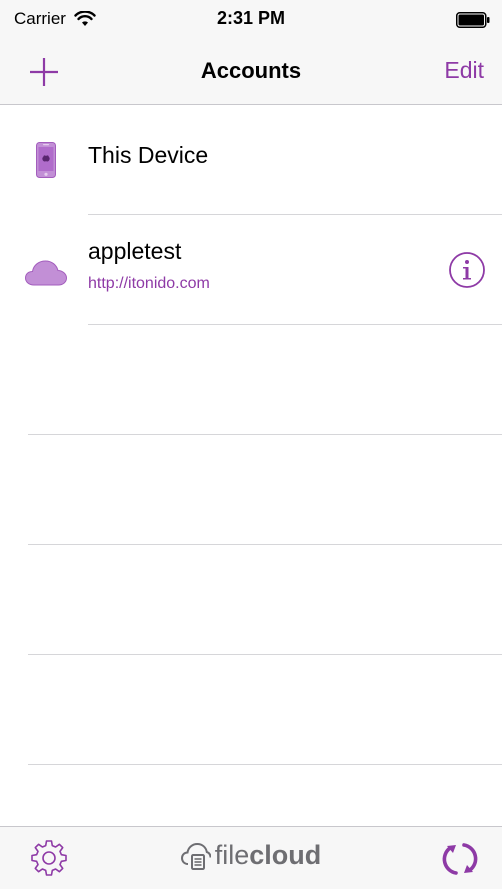  Describe the element at coordinates (46, 160) in the screenshot. I see `device-phone-icon` at that location.